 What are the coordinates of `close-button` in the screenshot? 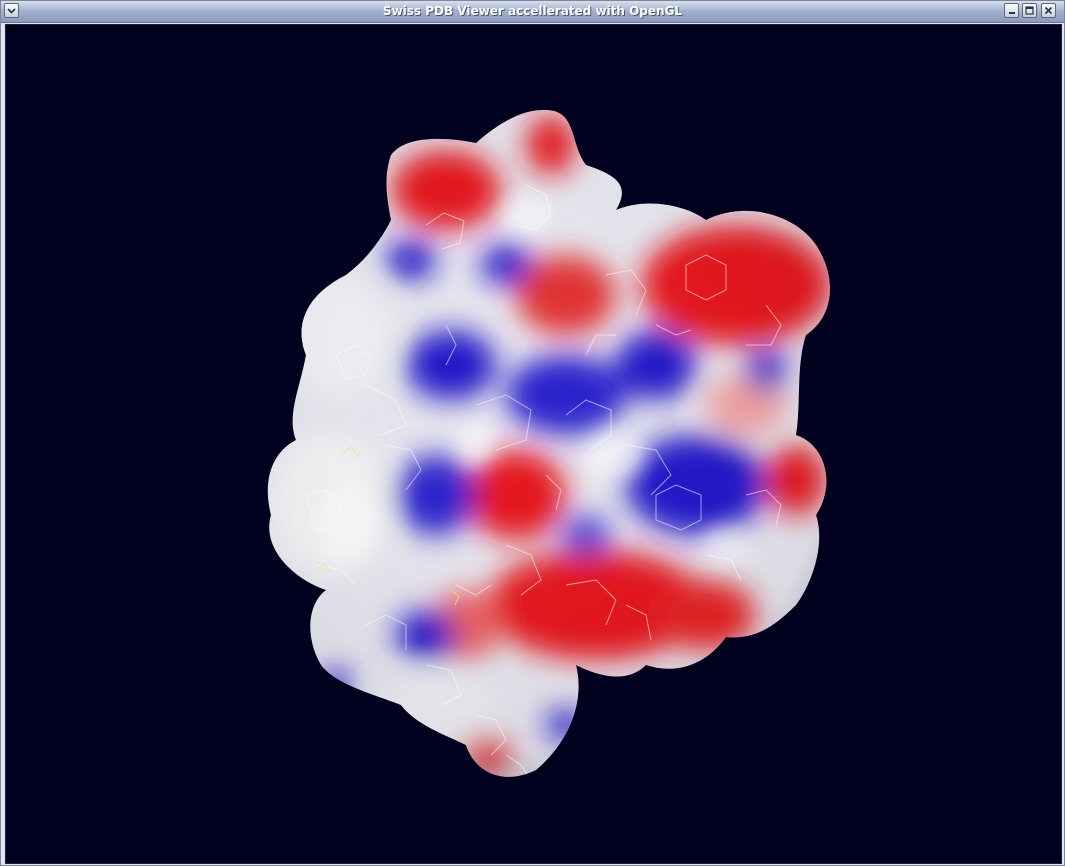 It's located at (1048, 10).